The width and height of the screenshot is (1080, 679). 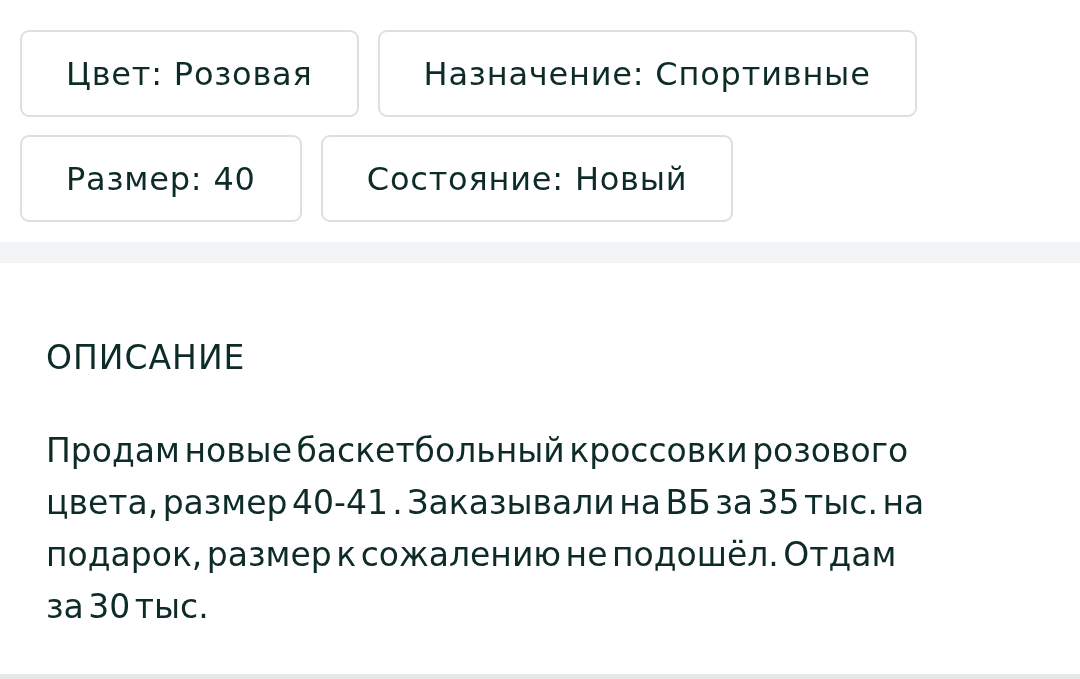 I want to click on attribute-tag: Назначение: Спортивные, so click(x=647, y=73).